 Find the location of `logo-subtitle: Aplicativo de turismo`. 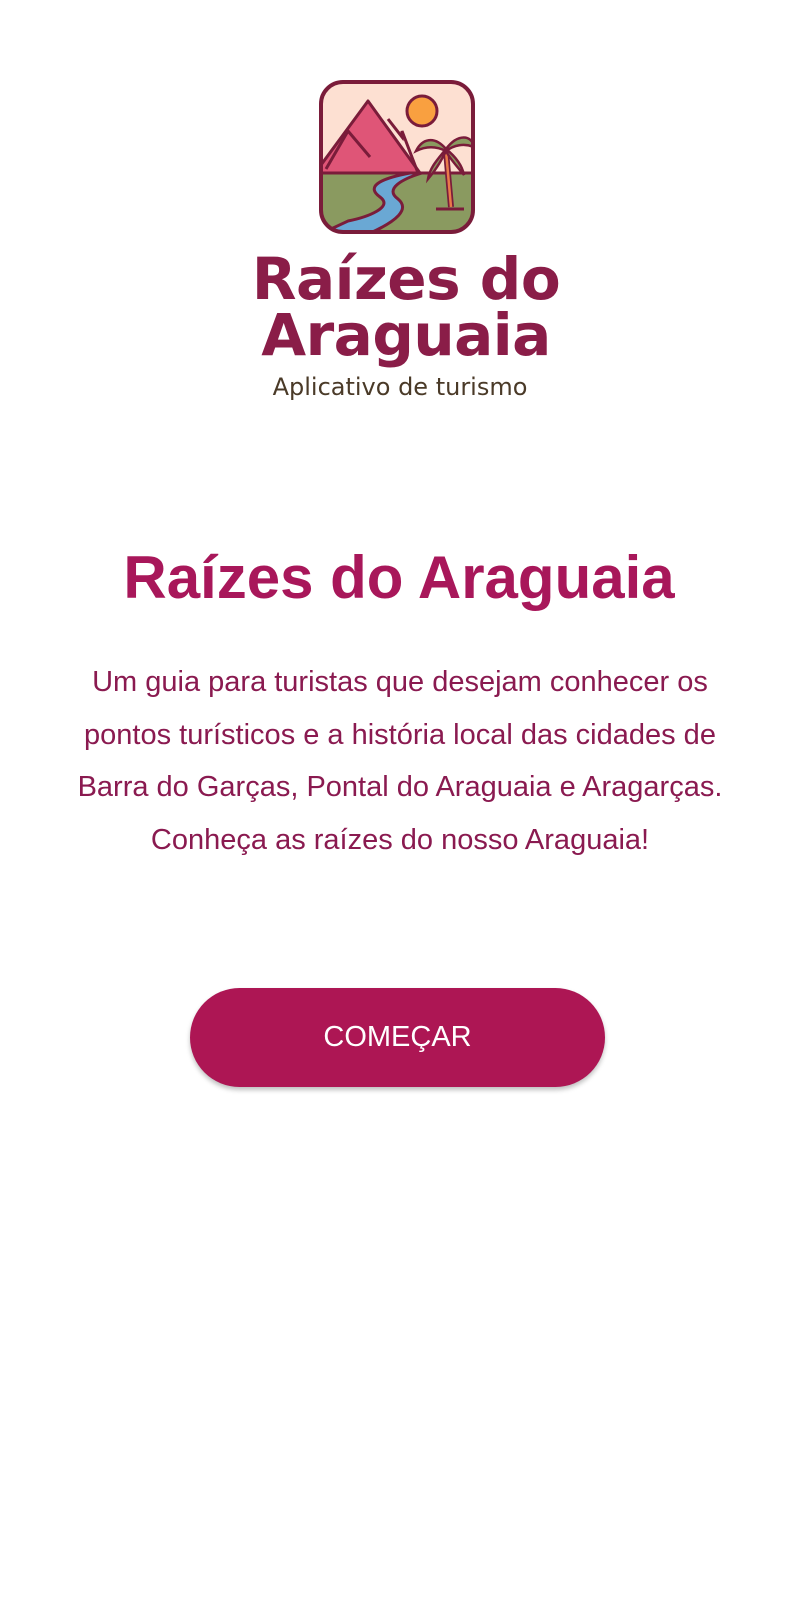

logo-subtitle: Aplicativo de turismo is located at coordinates (400, 387).